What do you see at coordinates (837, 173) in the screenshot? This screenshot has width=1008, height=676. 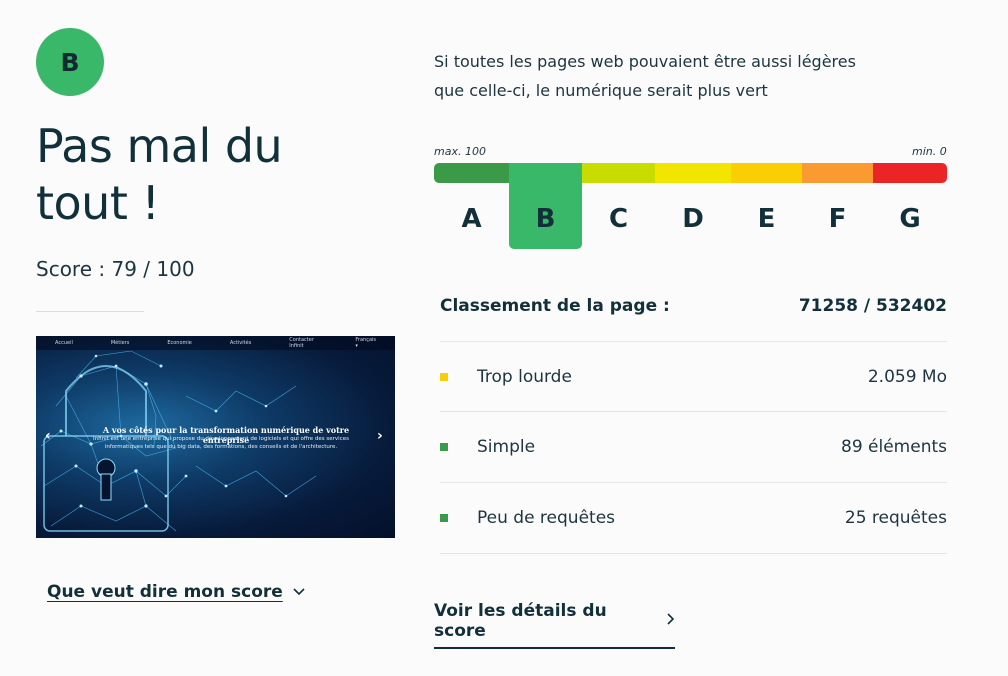 I see `grade-segment-f` at bounding box center [837, 173].